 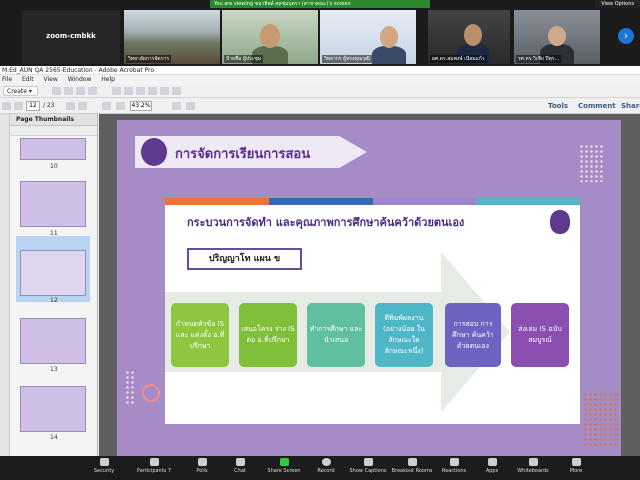 What do you see at coordinates (597, 106) in the screenshot?
I see `comment-link: Comment` at bounding box center [597, 106].